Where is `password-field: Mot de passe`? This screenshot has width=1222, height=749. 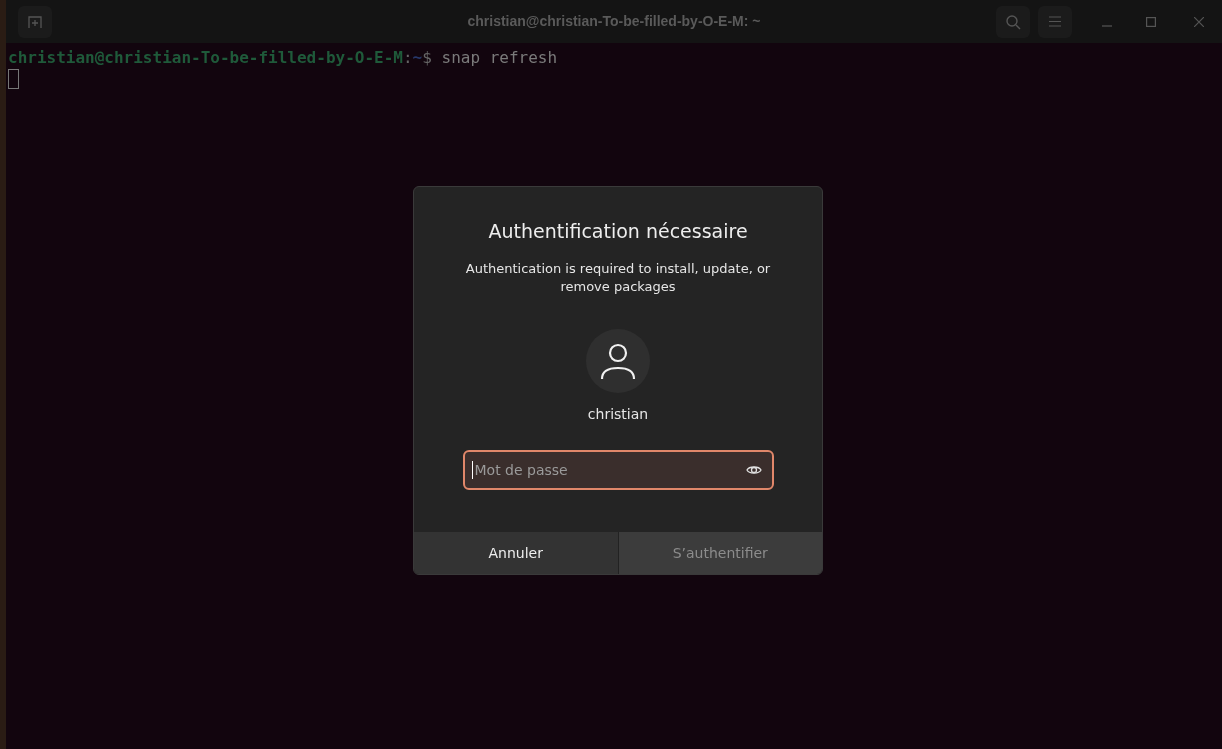 password-field: Mot de passe is located at coordinates (618, 469).